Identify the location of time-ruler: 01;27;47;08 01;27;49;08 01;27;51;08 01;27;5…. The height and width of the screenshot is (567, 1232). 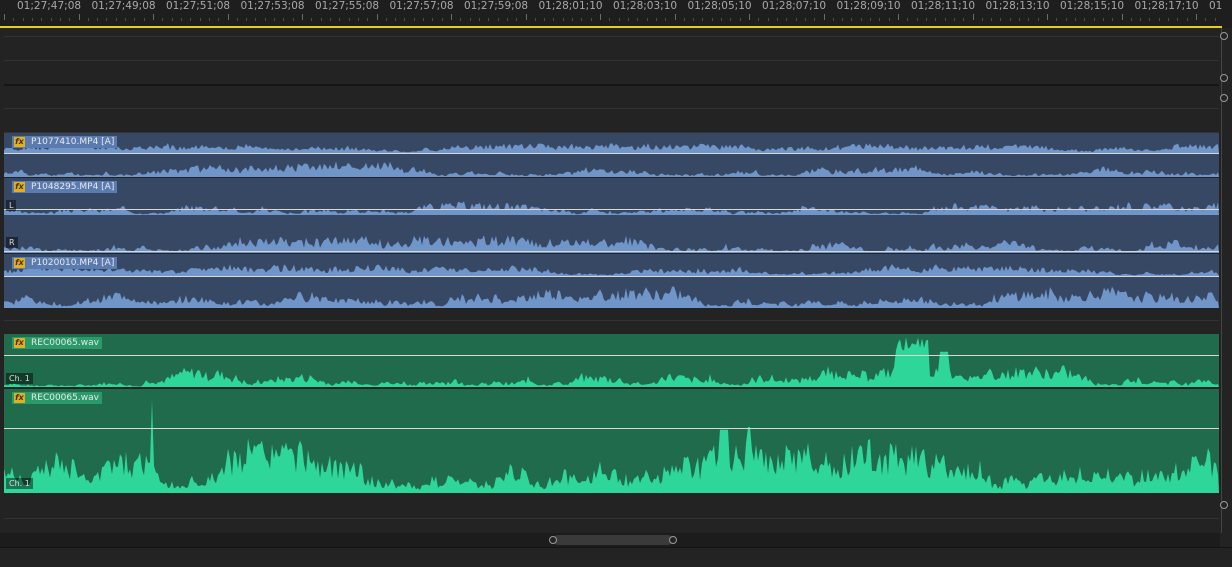
(616, 14).